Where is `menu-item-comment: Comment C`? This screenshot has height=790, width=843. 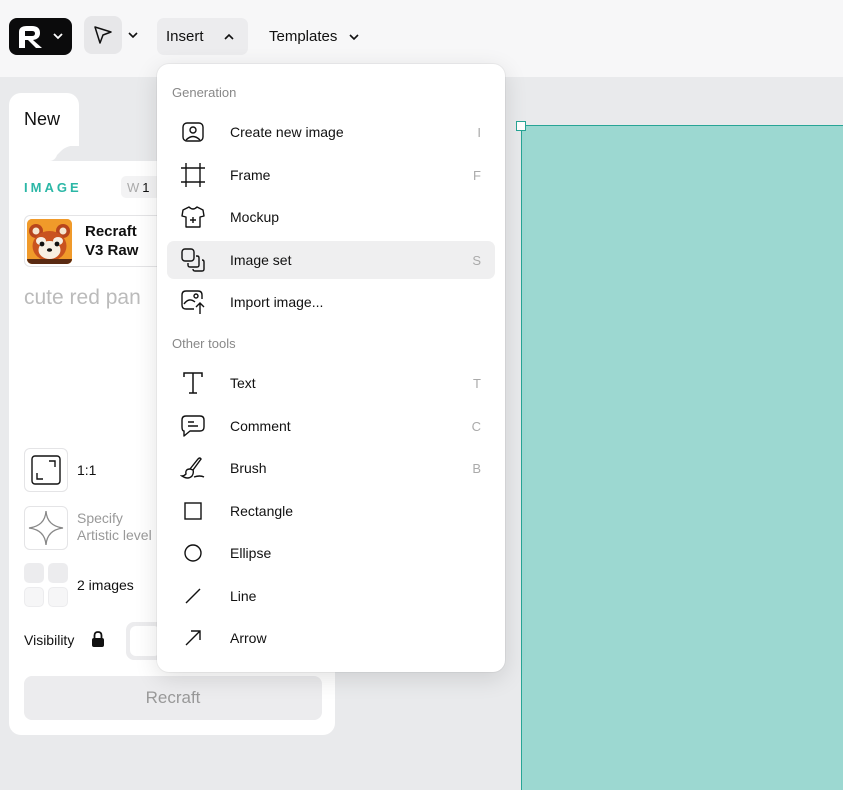
menu-item-comment: Comment C is located at coordinates (331, 426).